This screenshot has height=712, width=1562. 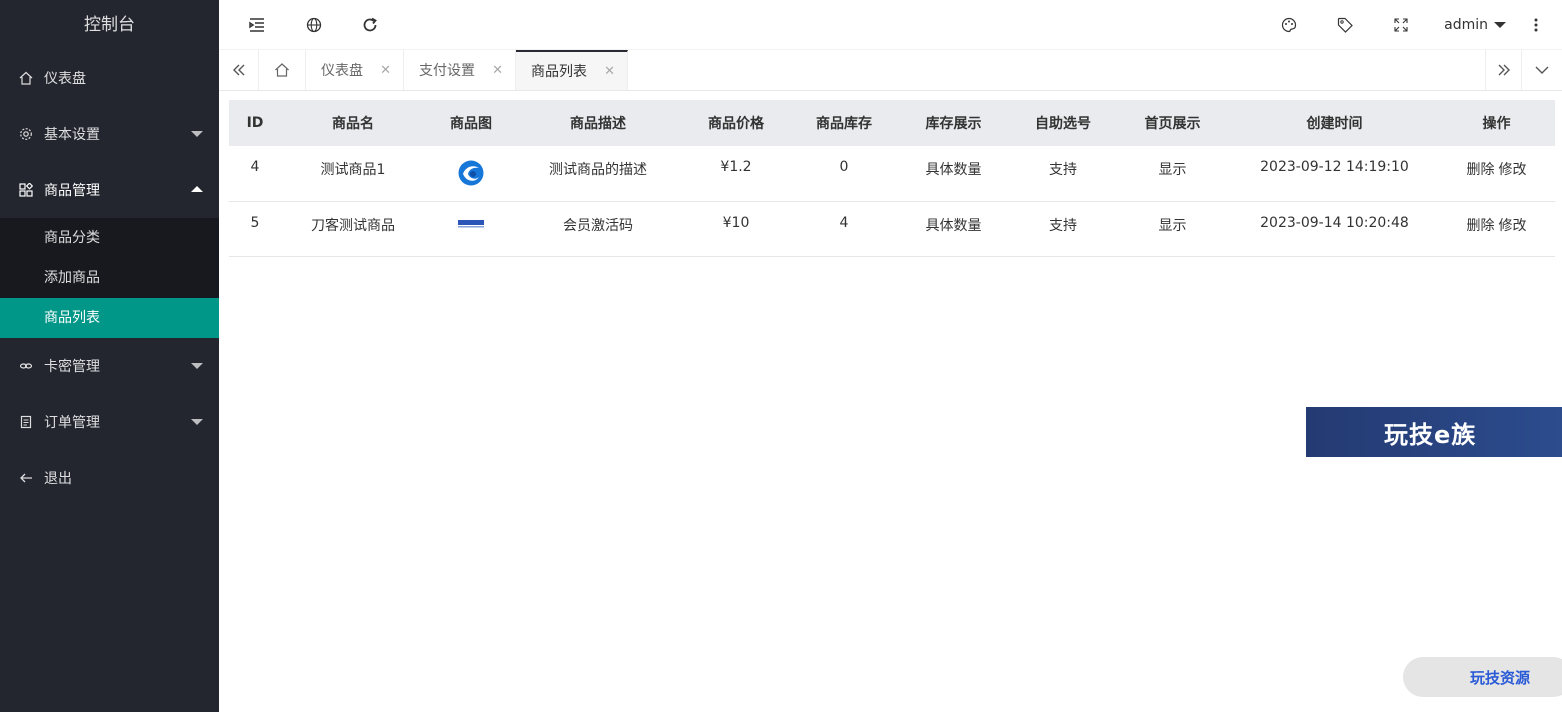 I want to click on tab-options-button, so click(x=1541, y=70).